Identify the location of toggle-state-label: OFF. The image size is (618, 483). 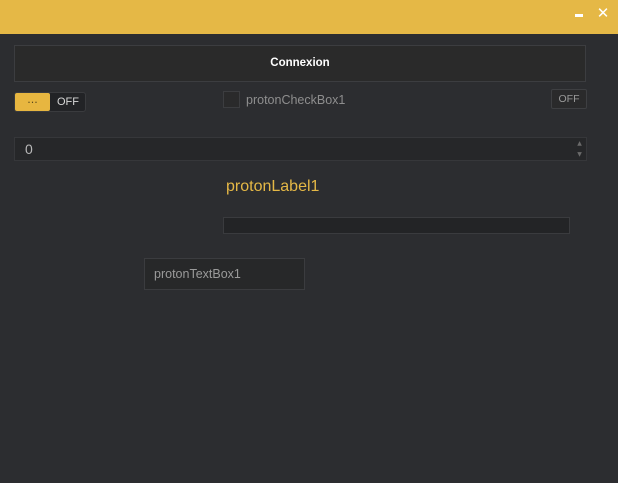
(68, 102).